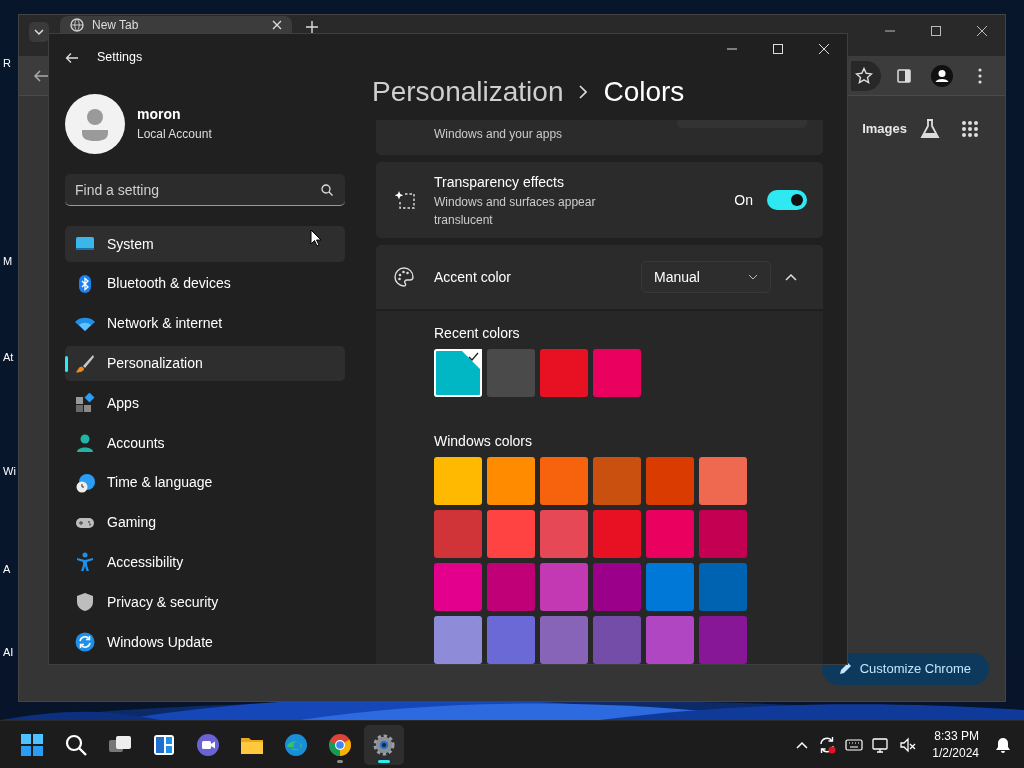  Describe the element at coordinates (854, 744) in the screenshot. I see `keyboard-icon` at that location.